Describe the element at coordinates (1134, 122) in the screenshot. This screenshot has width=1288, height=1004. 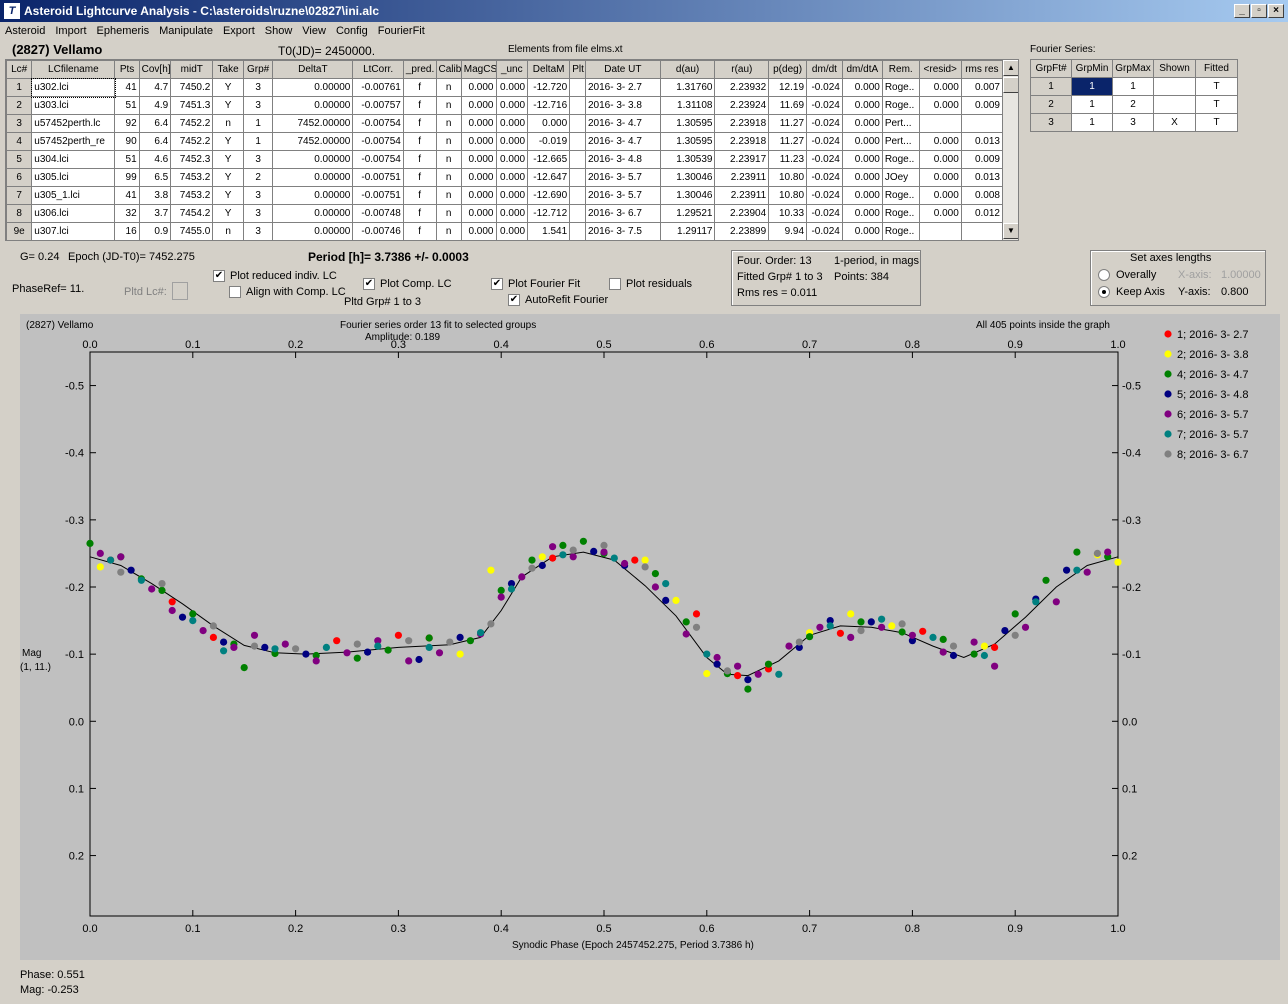
I see `fourier-table-row: 313XT` at that location.